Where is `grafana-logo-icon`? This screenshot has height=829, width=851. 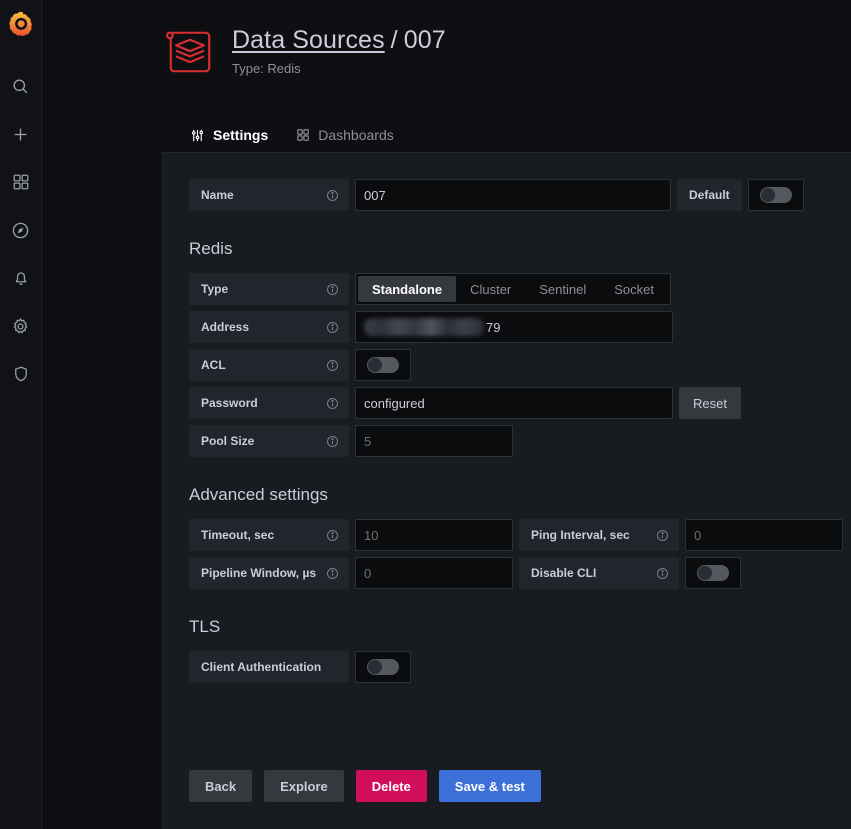 grafana-logo-icon is located at coordinates (20, 23).